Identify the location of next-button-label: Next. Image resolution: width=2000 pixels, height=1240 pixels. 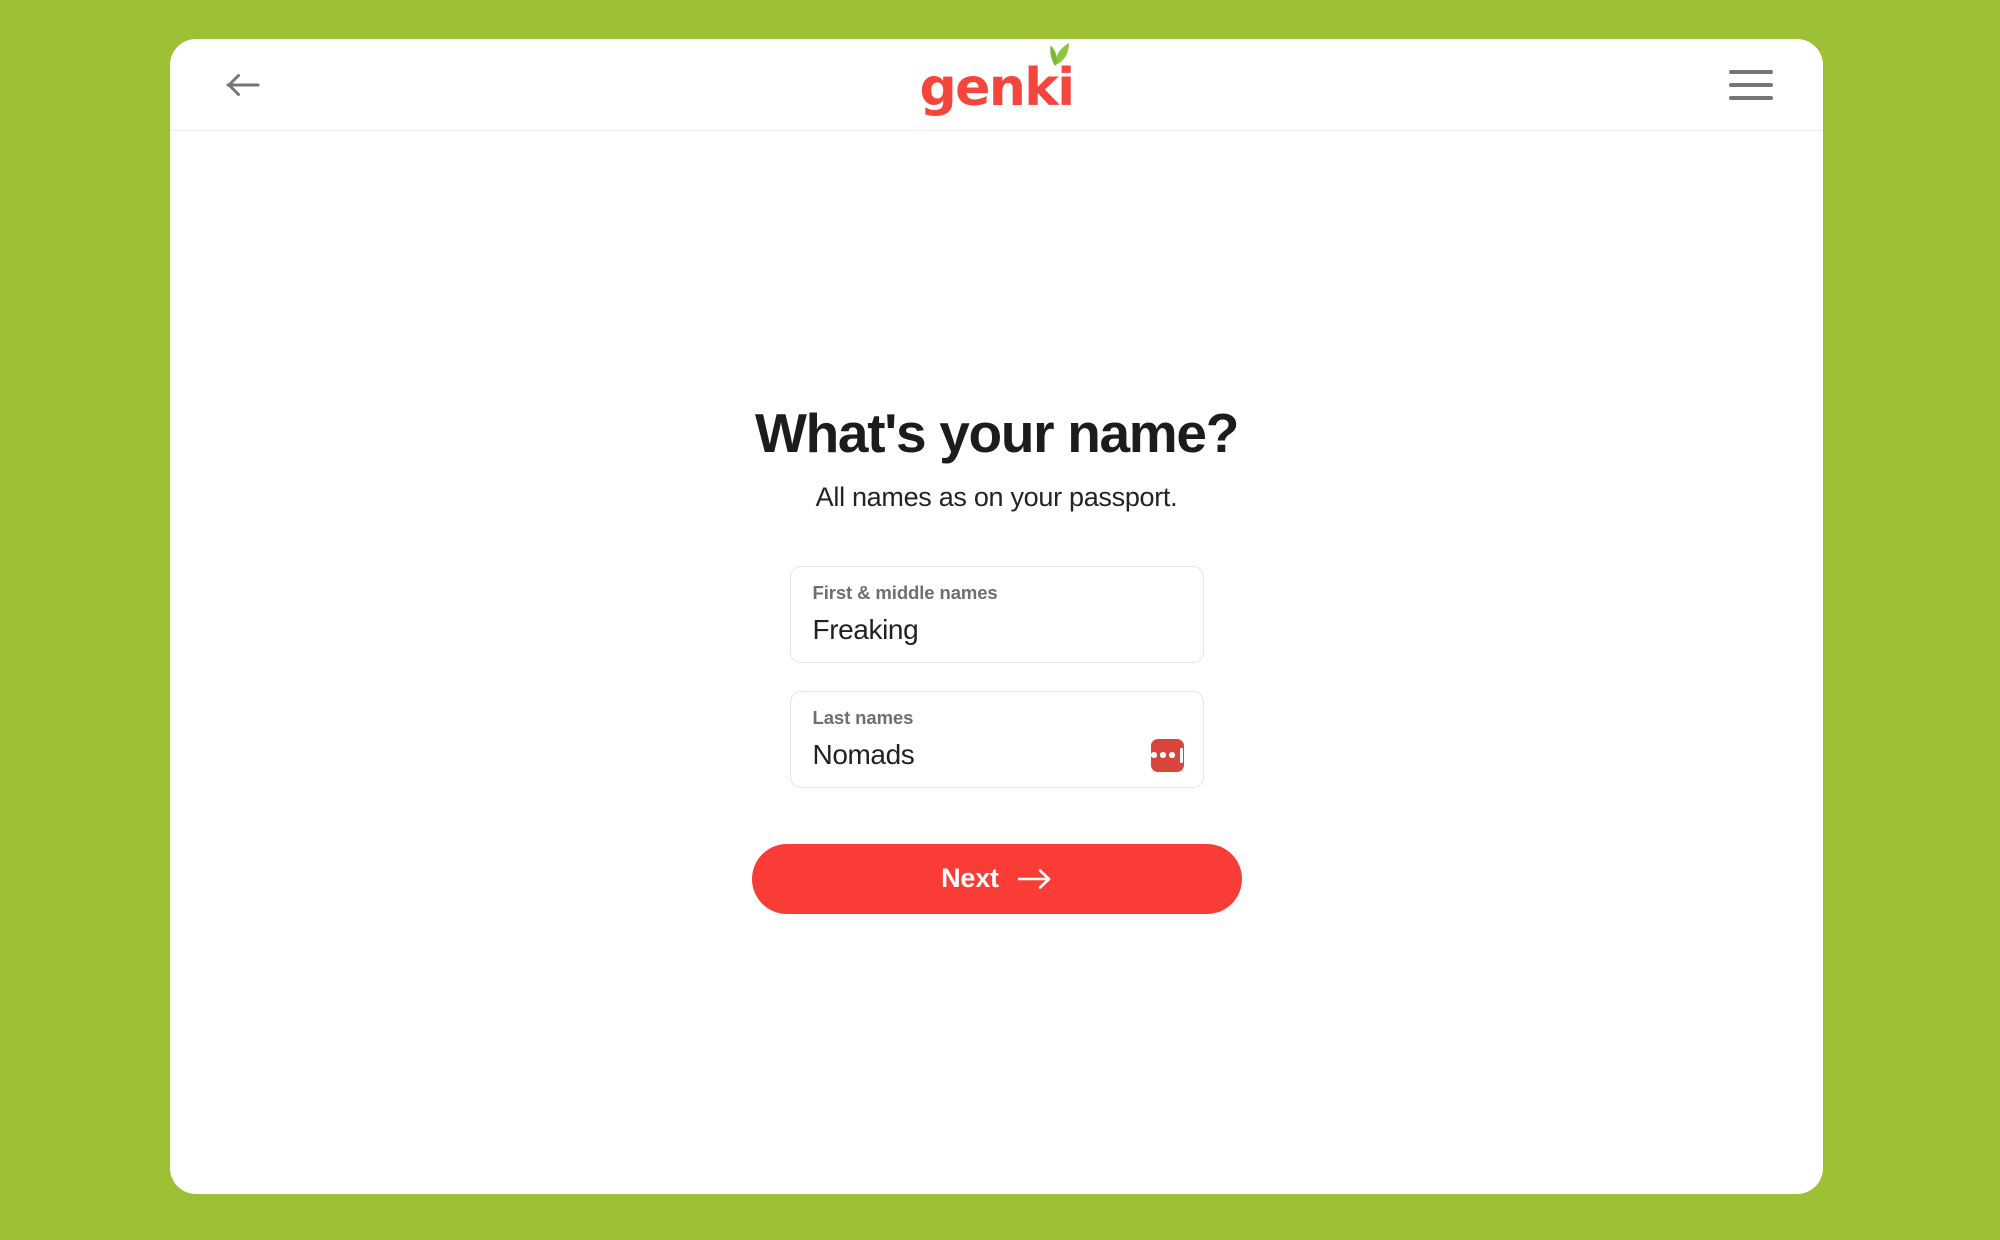
(970, 878).